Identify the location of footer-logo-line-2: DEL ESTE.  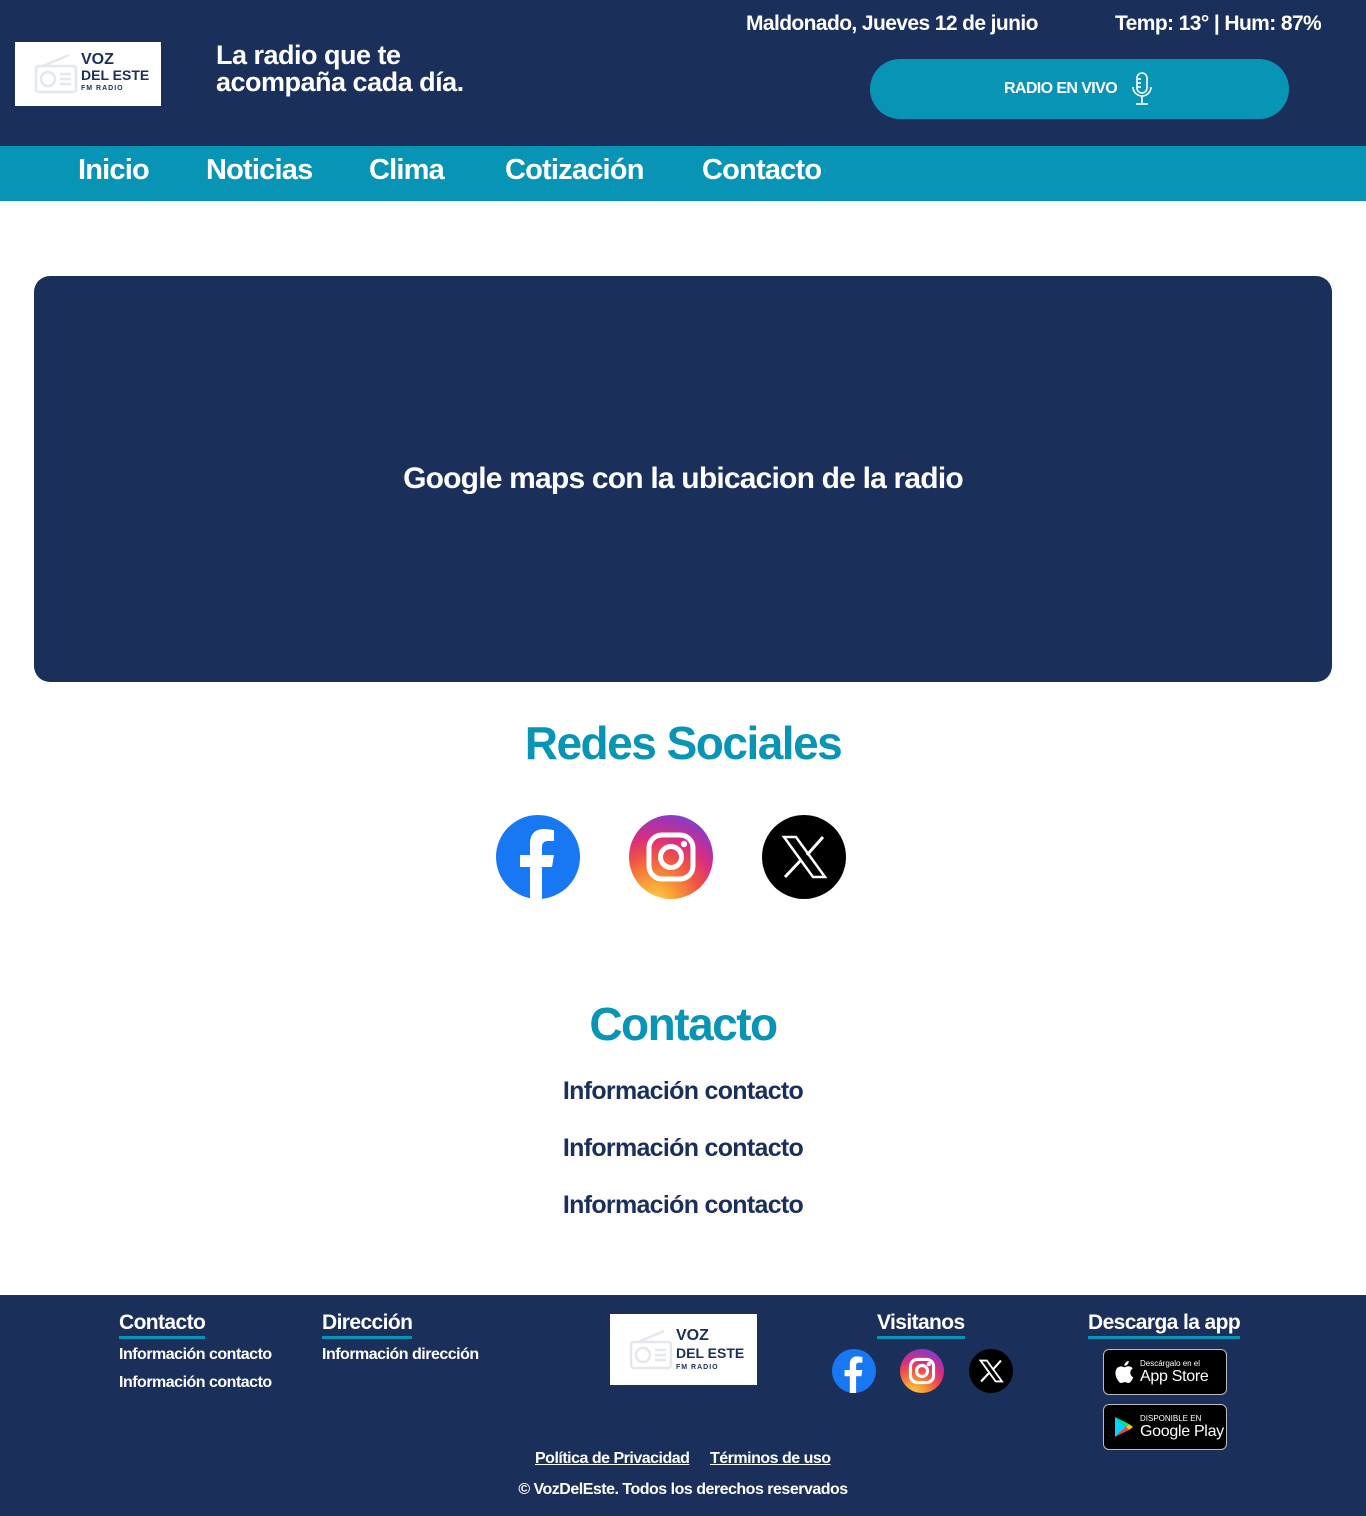
(710, 1353).